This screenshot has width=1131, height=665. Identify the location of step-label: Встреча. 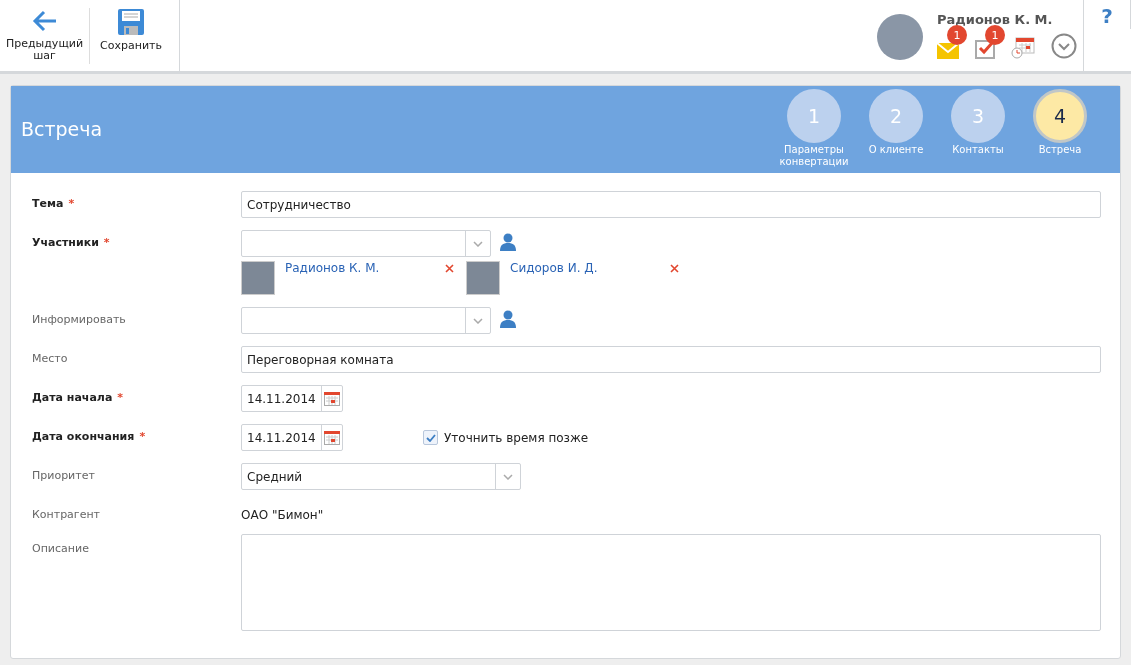
(1060, 150).